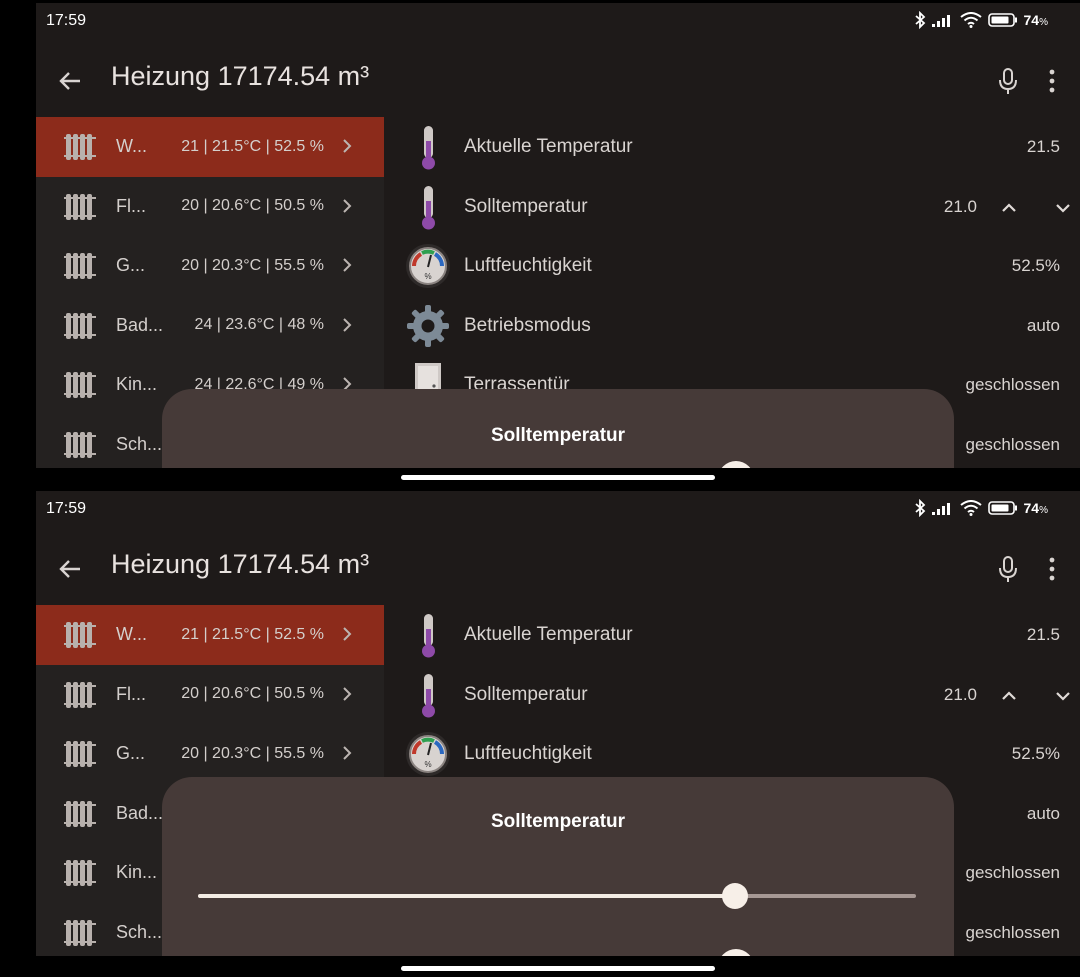  I want to click on wifi-icon, so click(970, 20).